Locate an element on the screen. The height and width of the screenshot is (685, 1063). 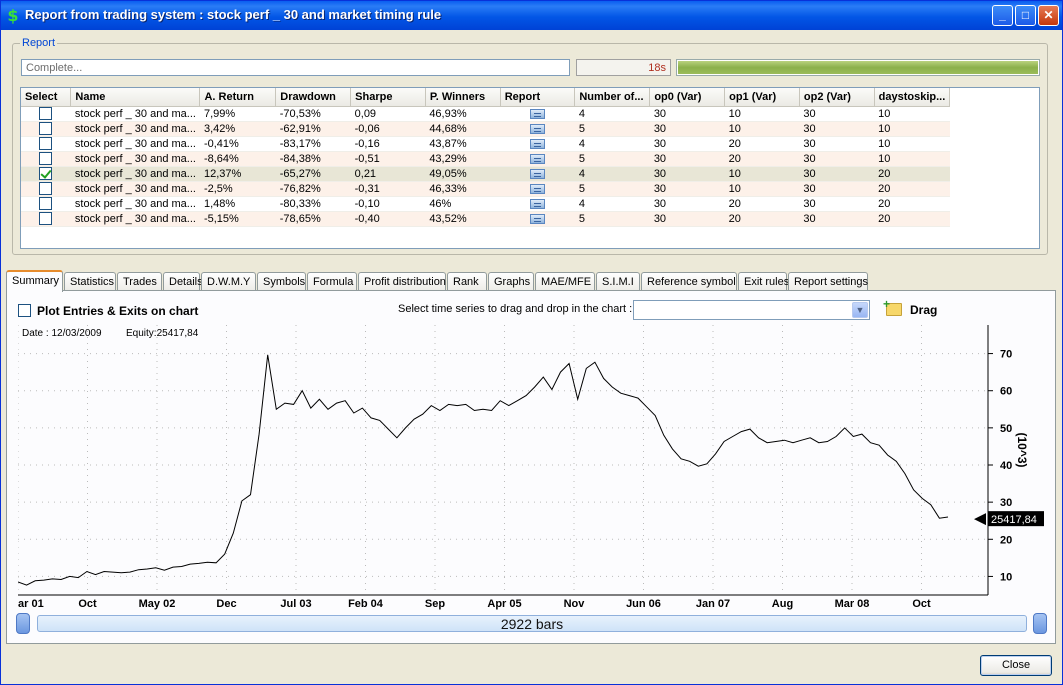
chart-date: Date : 12/03/2009 is located at coordinates (62, 333).